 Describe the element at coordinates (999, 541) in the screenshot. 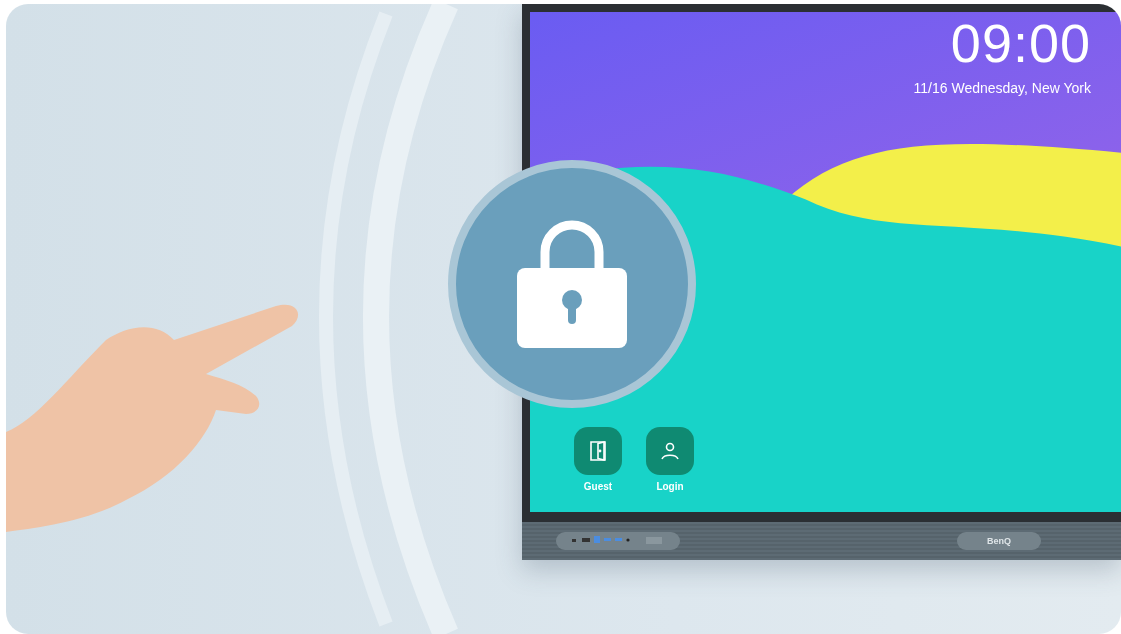

I see `brand-logo: BenQ` at that location.